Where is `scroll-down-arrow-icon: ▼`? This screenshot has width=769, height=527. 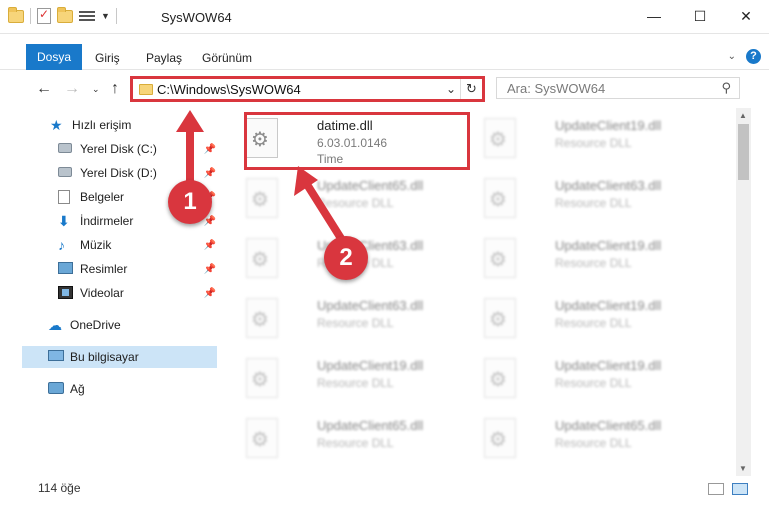 scroll-down-arrow-icon: ▼ is located at coordinates (743, 468).